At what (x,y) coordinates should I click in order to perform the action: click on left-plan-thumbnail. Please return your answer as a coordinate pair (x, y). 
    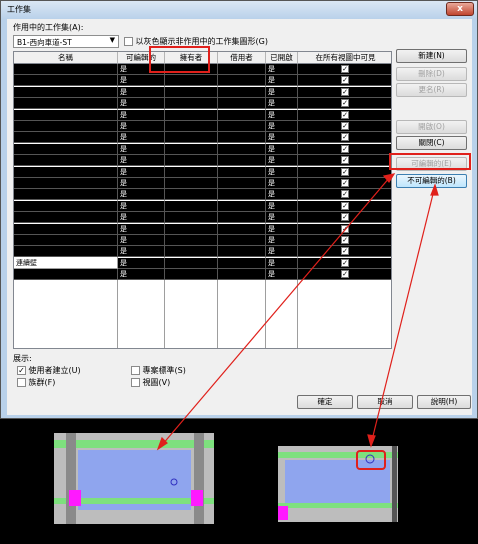
    Looking at the image, I should click on (134, 478).